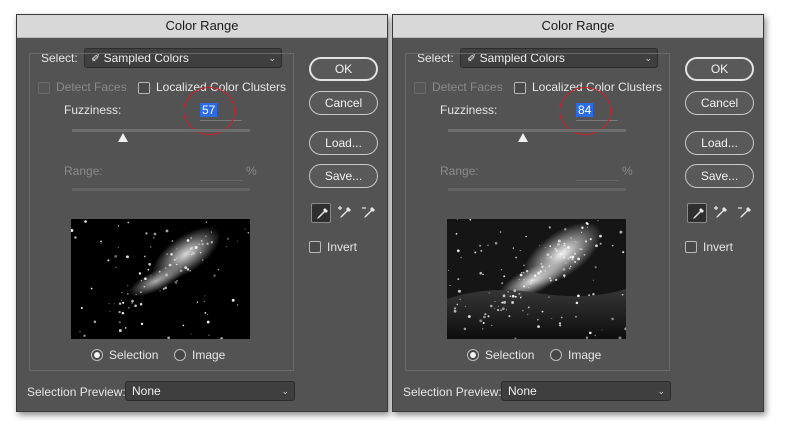 Image resolution: width=800 pixels, height=433 pixels. I want to click on invert-label: Invert, so click(718, 247).